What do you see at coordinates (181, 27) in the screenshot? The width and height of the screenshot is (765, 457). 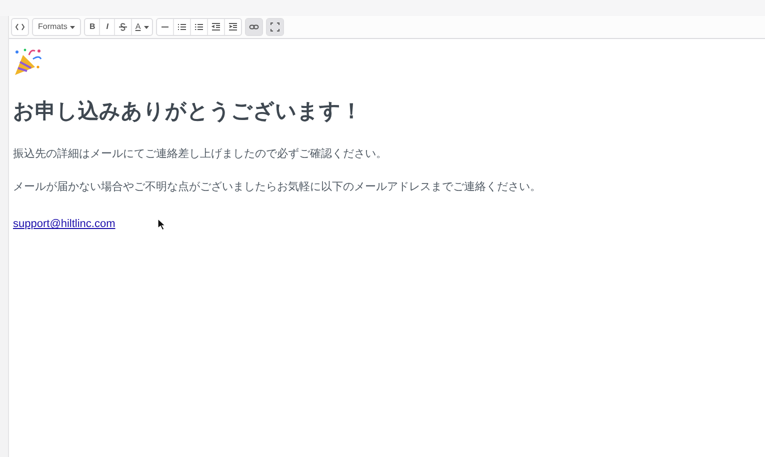 I see `bullet-list-icon` at bounding box center [181, 27].